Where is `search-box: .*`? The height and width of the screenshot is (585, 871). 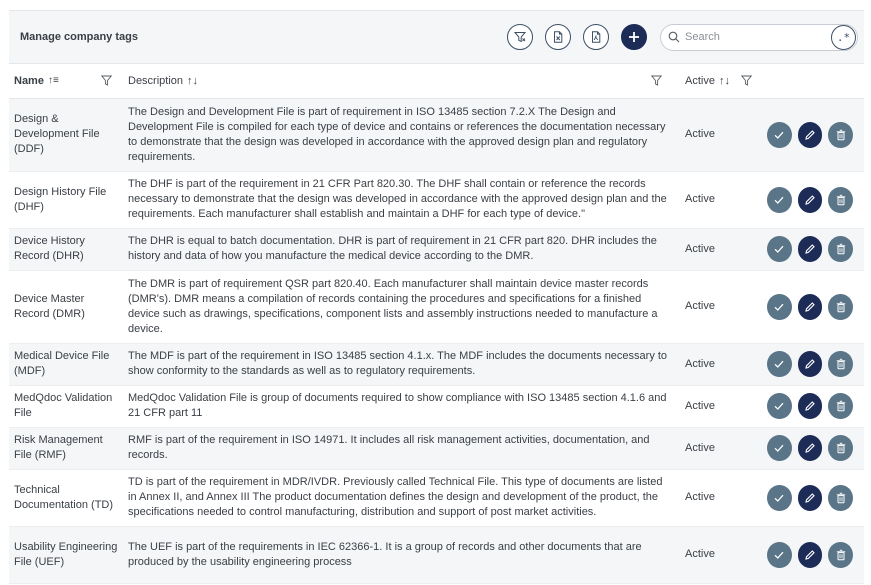
search-box: .* is located at coordinates (759, 37).